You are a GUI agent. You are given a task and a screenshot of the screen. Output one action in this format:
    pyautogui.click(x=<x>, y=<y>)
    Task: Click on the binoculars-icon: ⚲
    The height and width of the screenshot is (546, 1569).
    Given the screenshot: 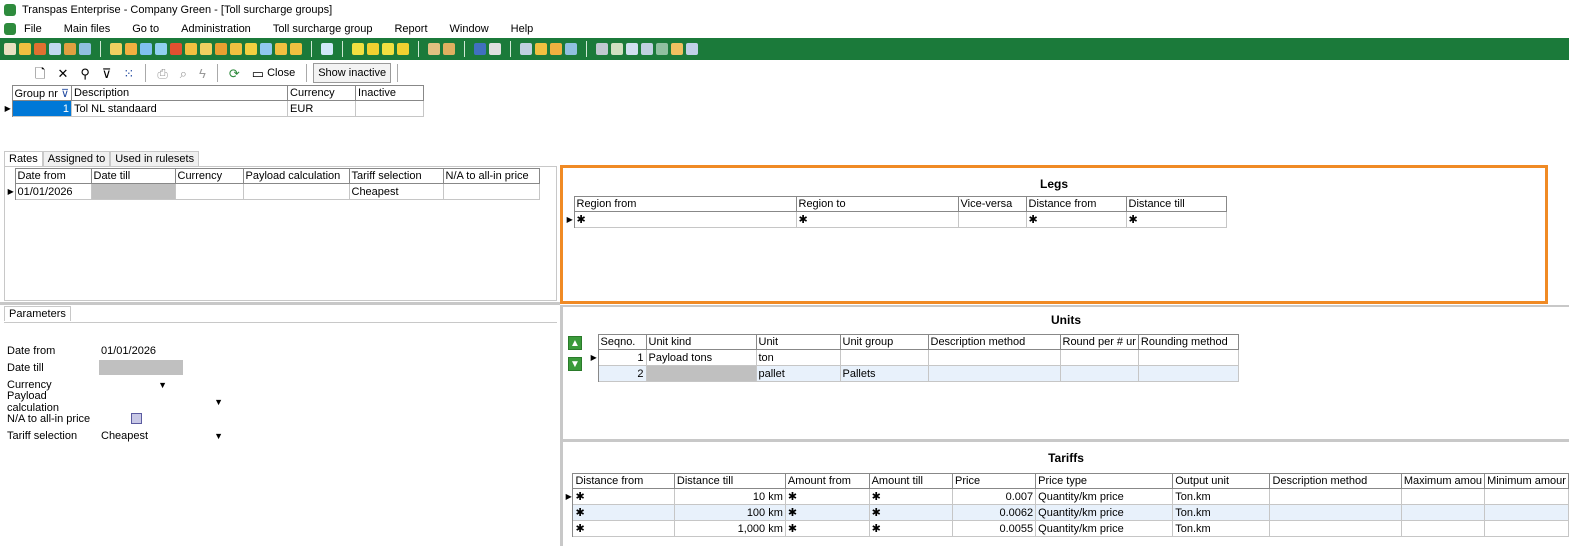 What is the action you would take?
    pyautogui.click(x=85, y=73)
    